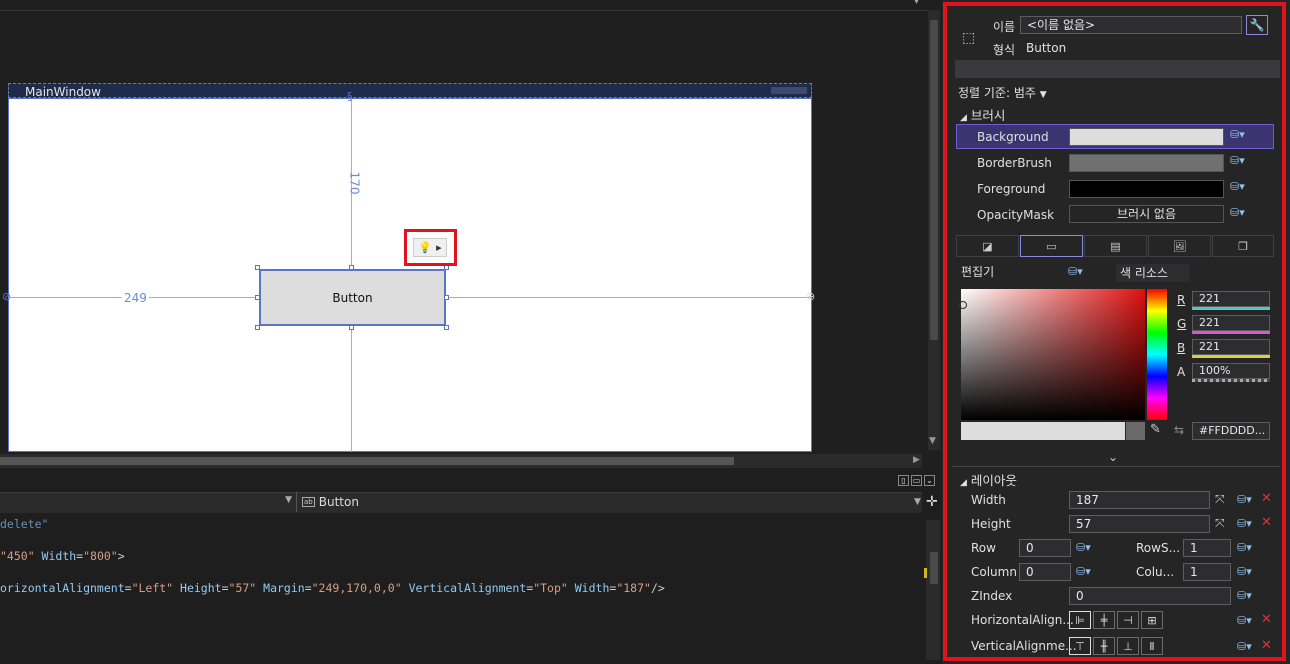 The width and height of the screenshot is (1290, 664). What do you see at coordinates (1139, 500) in the screenshot?
I see `width-field: 187` at bounding box center [1139, 500].